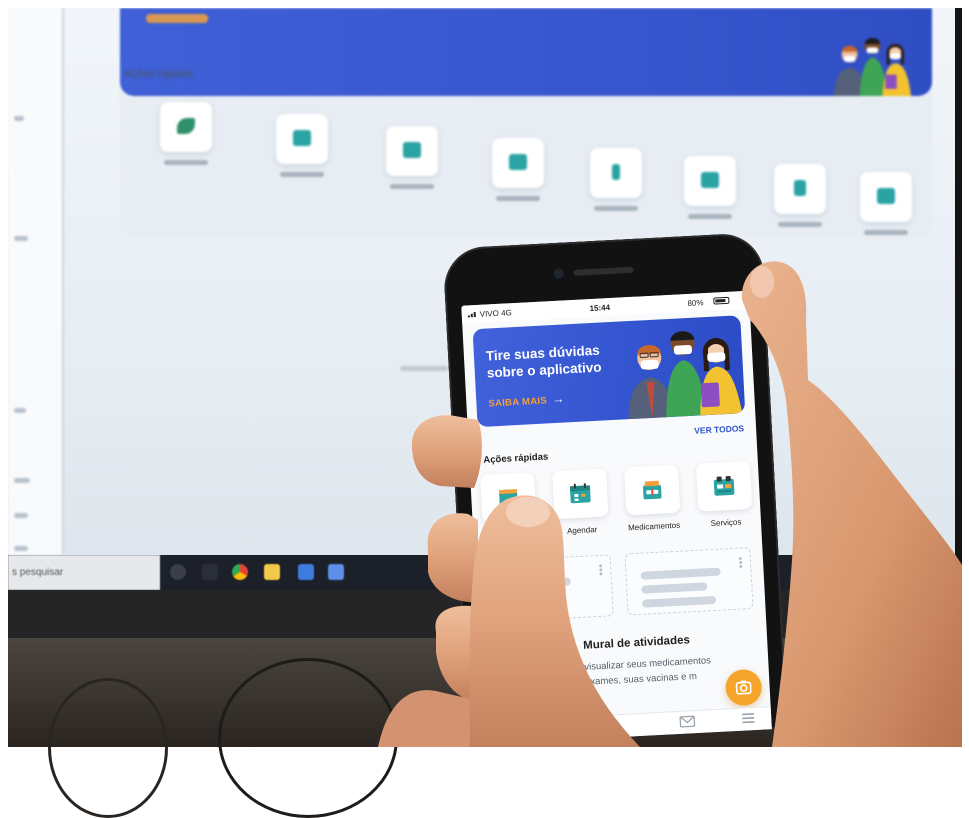  What do you see at coordinates (495, 313) in the screenshot?
I see `carrier-label: VIVO 4G` at bounding box center [495, 313].